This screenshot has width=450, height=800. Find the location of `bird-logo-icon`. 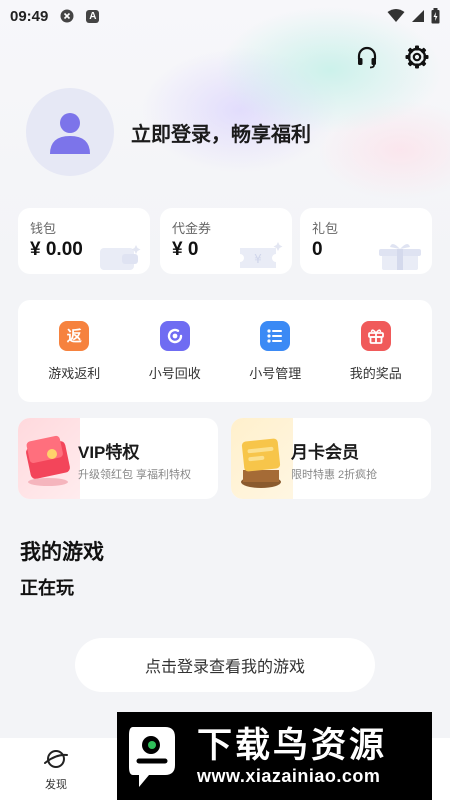

bird-logo-icon is located at coordinates (152, 757).